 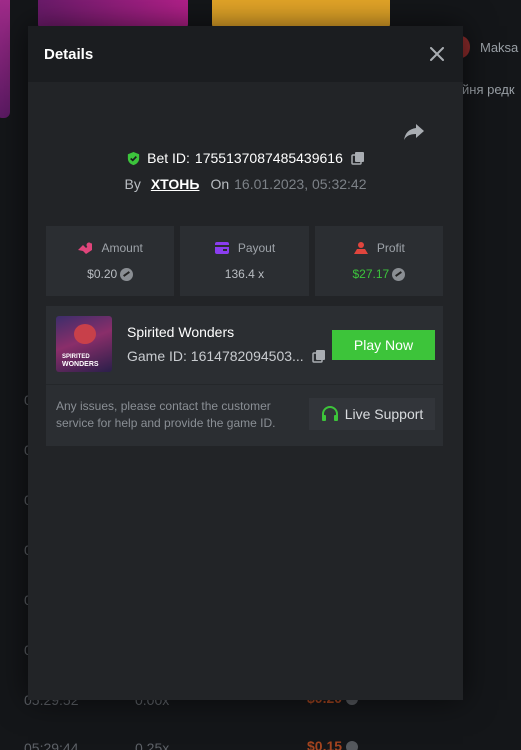 I want to click on background-game-thumbnail, so click(x=5, y=59).